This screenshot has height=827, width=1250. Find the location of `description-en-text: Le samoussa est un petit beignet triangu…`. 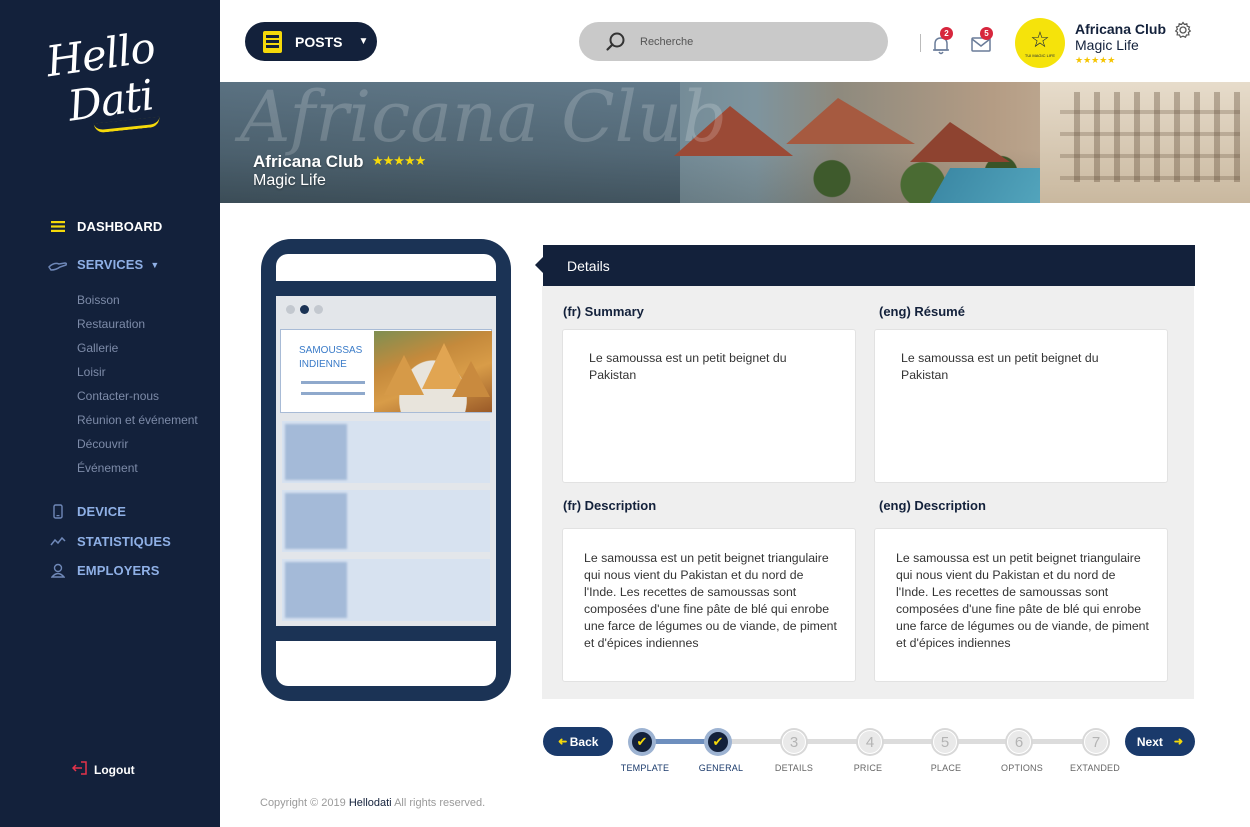

description-en-text: Le samoussa est un petit beignet triangu… is located at coordinates (1022, 600).